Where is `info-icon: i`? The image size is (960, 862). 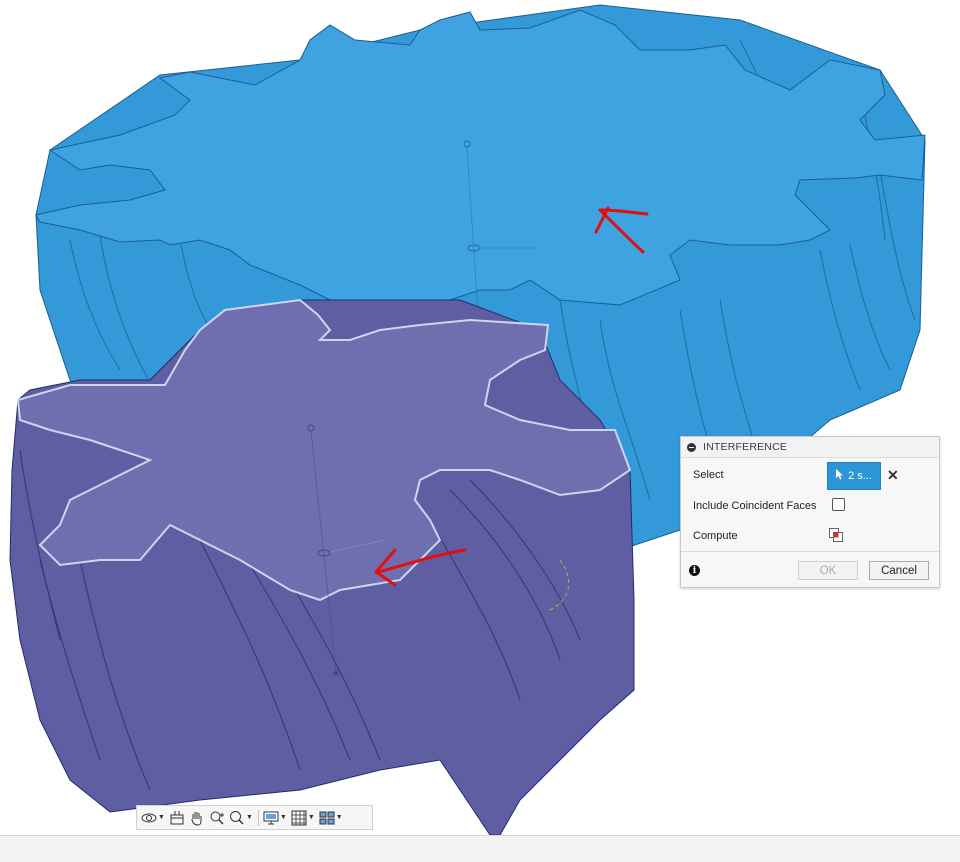
info-icon: i is located at coordinates (694, 570).